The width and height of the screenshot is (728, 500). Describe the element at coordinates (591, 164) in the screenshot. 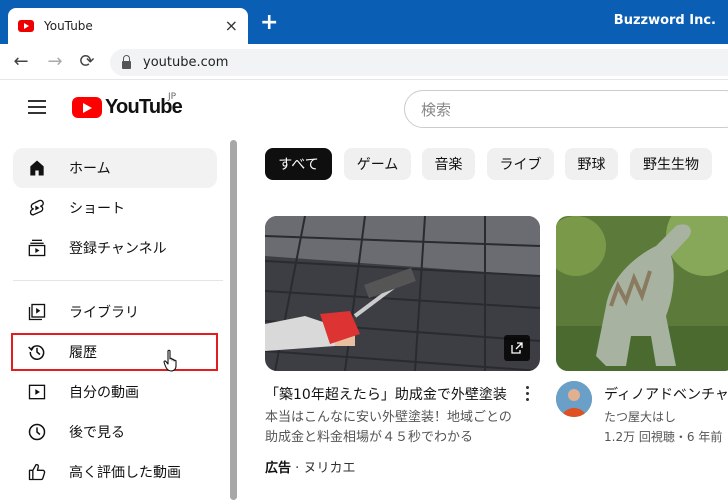

I see `chip-baseball: 野球` at that location.